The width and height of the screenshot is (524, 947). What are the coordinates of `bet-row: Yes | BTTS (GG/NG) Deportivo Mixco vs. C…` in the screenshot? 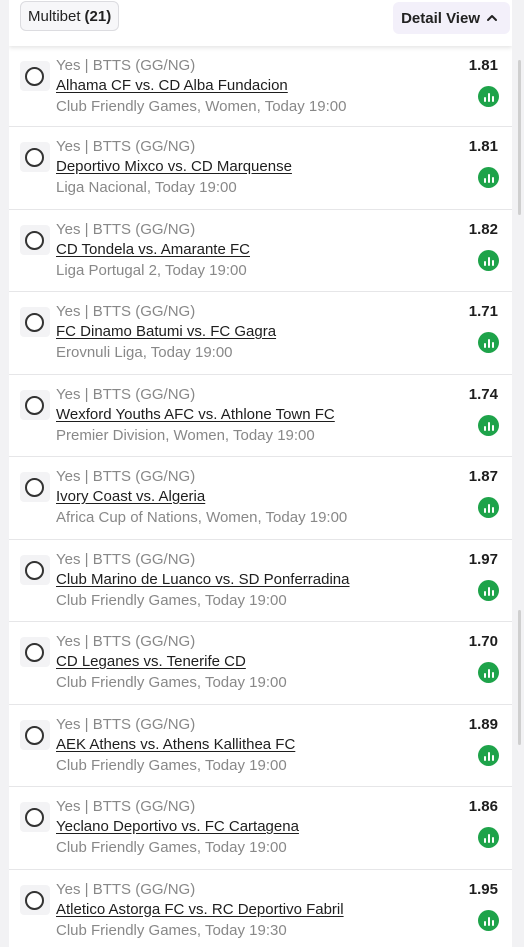 It's located at (260, 168).